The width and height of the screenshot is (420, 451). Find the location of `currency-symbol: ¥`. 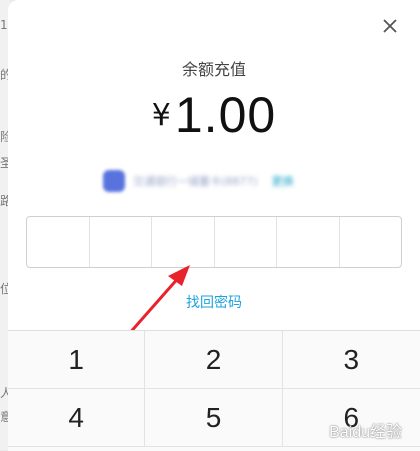

currency-symbol: ¥ is located at coordinates (161, 115).